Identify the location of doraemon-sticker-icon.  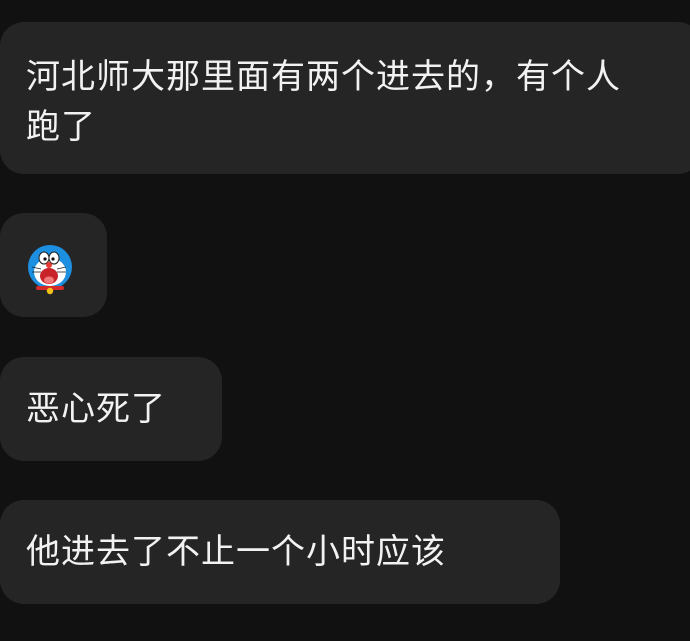
(50, 270).